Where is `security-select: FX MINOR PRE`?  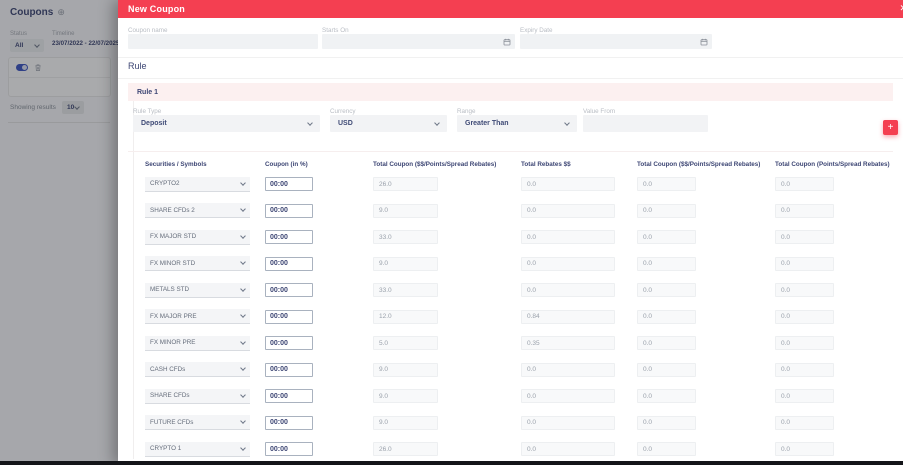 security-select: FX MINOR PRE is located at coordinates (197, 343).